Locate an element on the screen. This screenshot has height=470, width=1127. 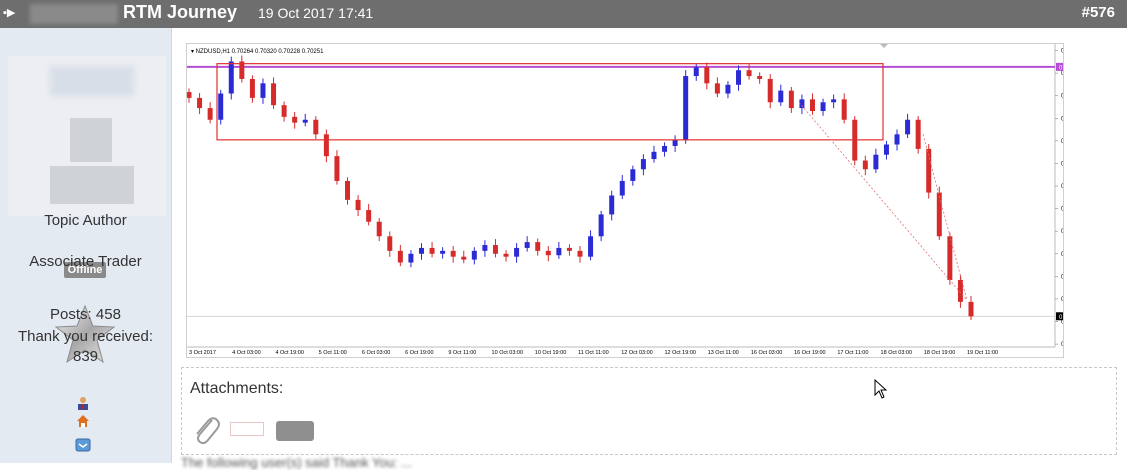
avatar-body is located at coordinates (92, 185).